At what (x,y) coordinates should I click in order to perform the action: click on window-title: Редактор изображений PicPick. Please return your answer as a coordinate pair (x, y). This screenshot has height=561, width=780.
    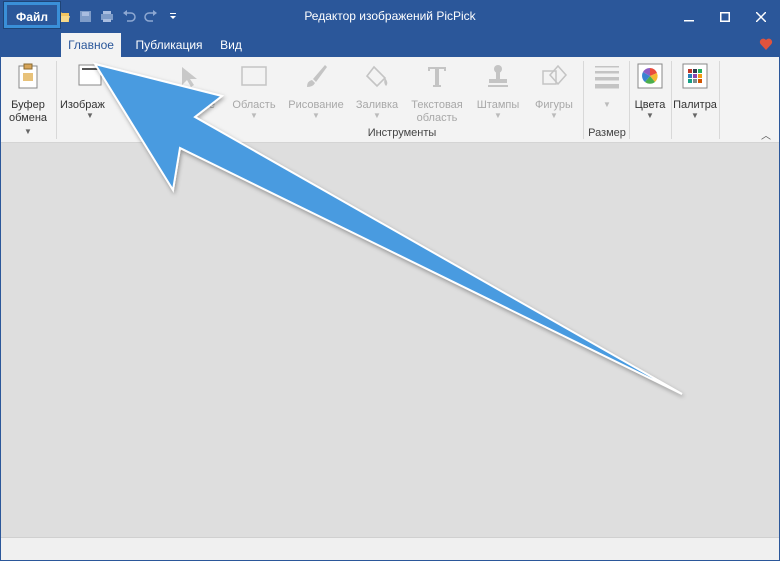
    Looking at the image, I should click on (390, 16).